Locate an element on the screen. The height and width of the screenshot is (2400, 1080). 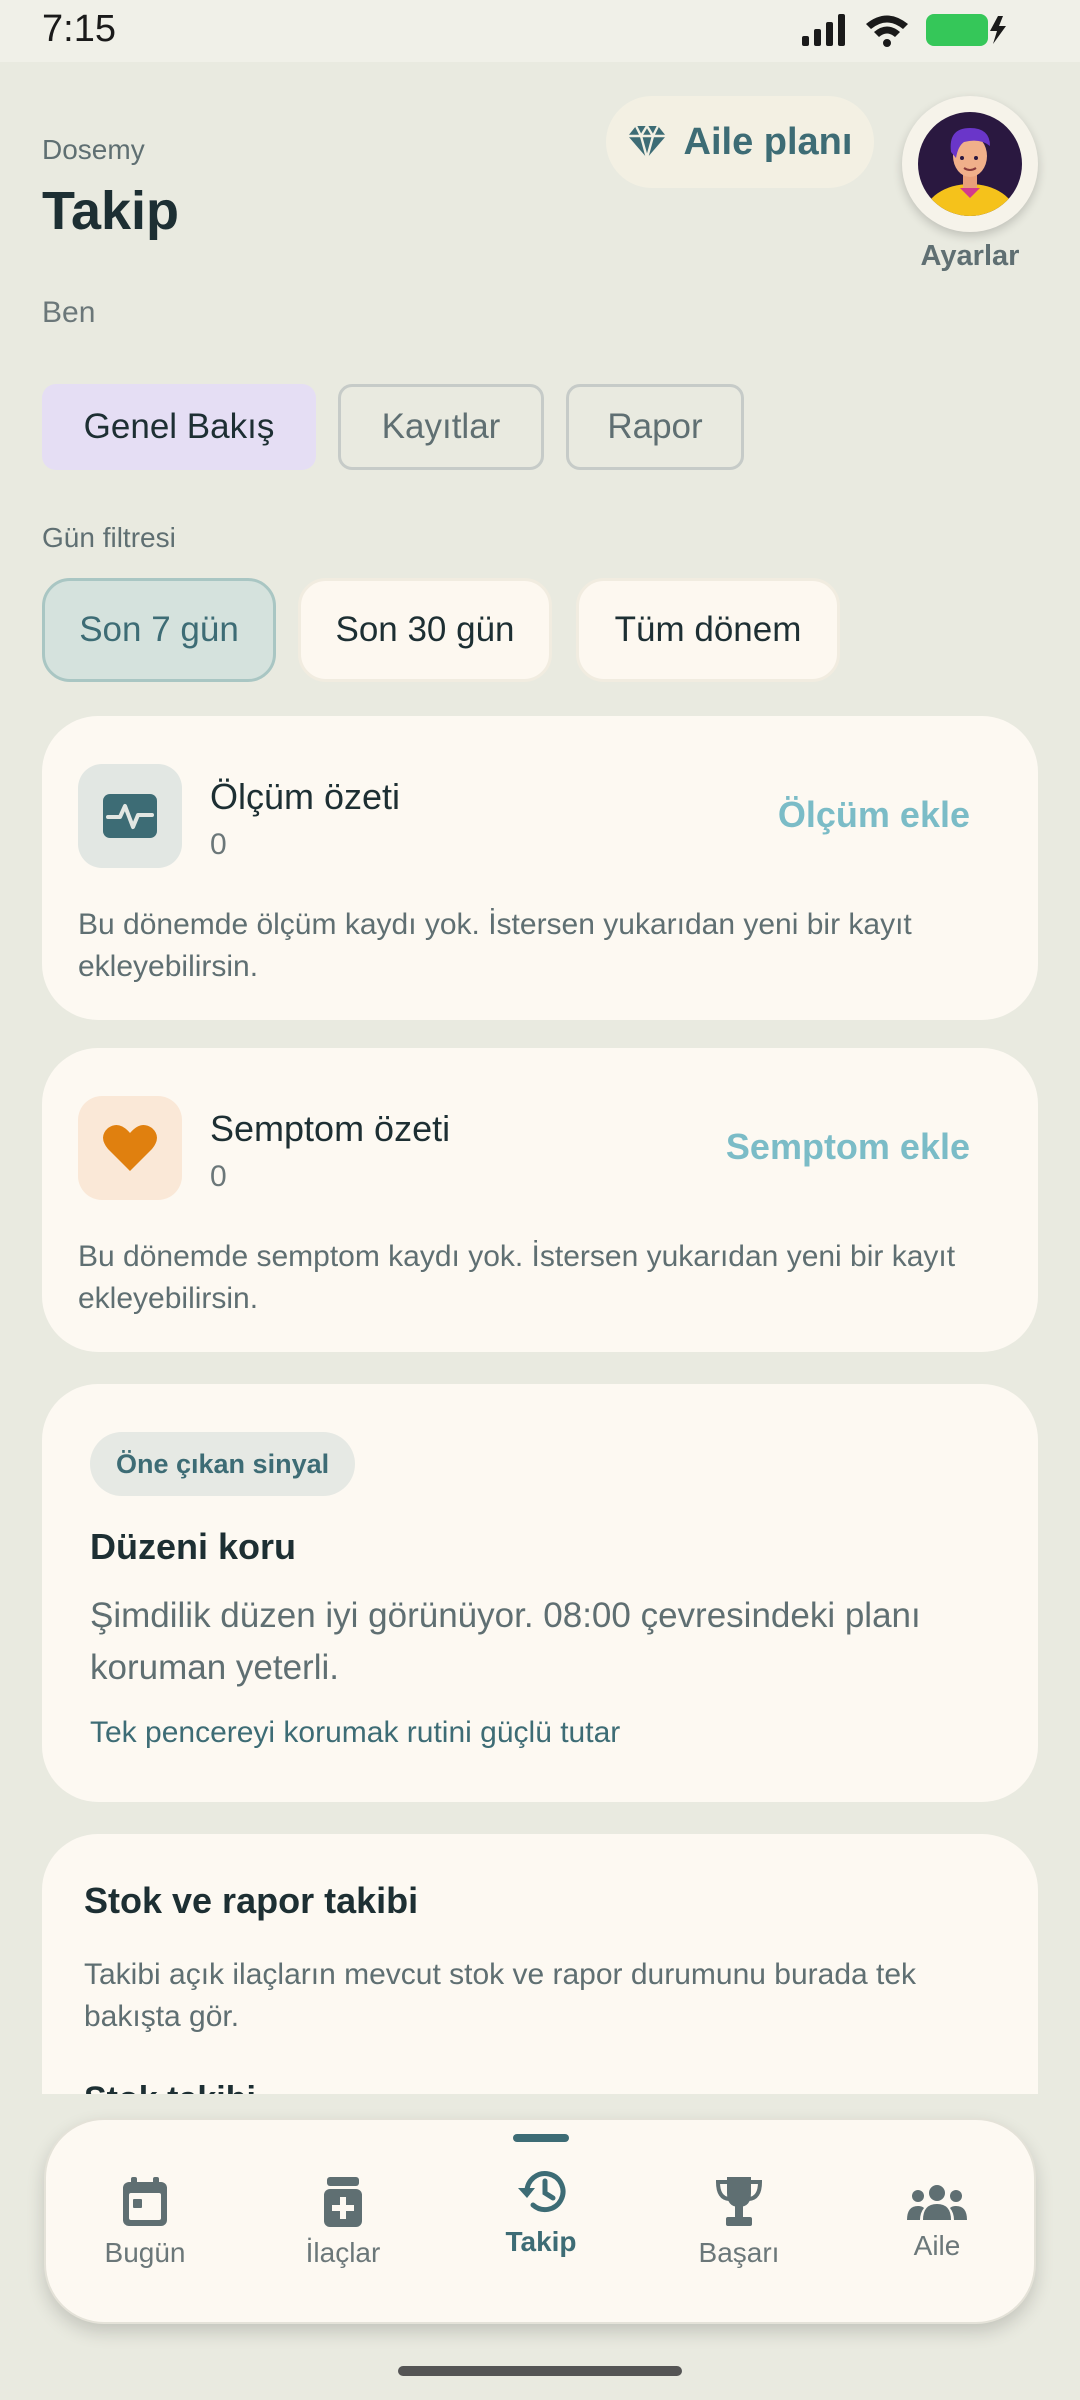
avatar-image is located at coordinates (970, 164).